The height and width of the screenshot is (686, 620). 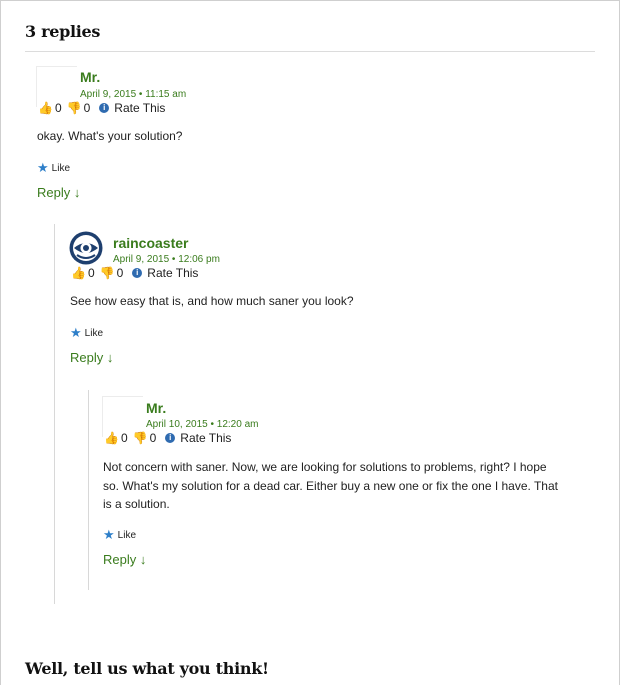 I want to click on avatar, so click(x=89, y=251).